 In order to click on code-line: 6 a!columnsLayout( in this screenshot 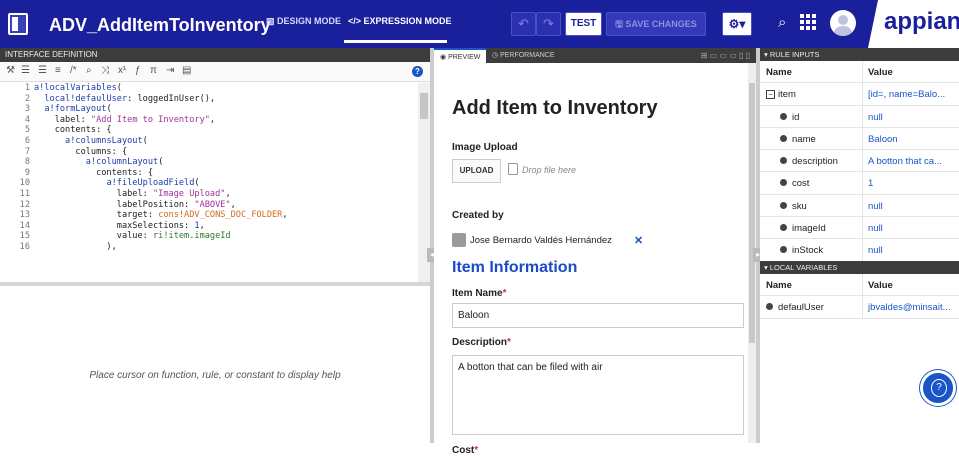, I will do `click(209, 141)`.